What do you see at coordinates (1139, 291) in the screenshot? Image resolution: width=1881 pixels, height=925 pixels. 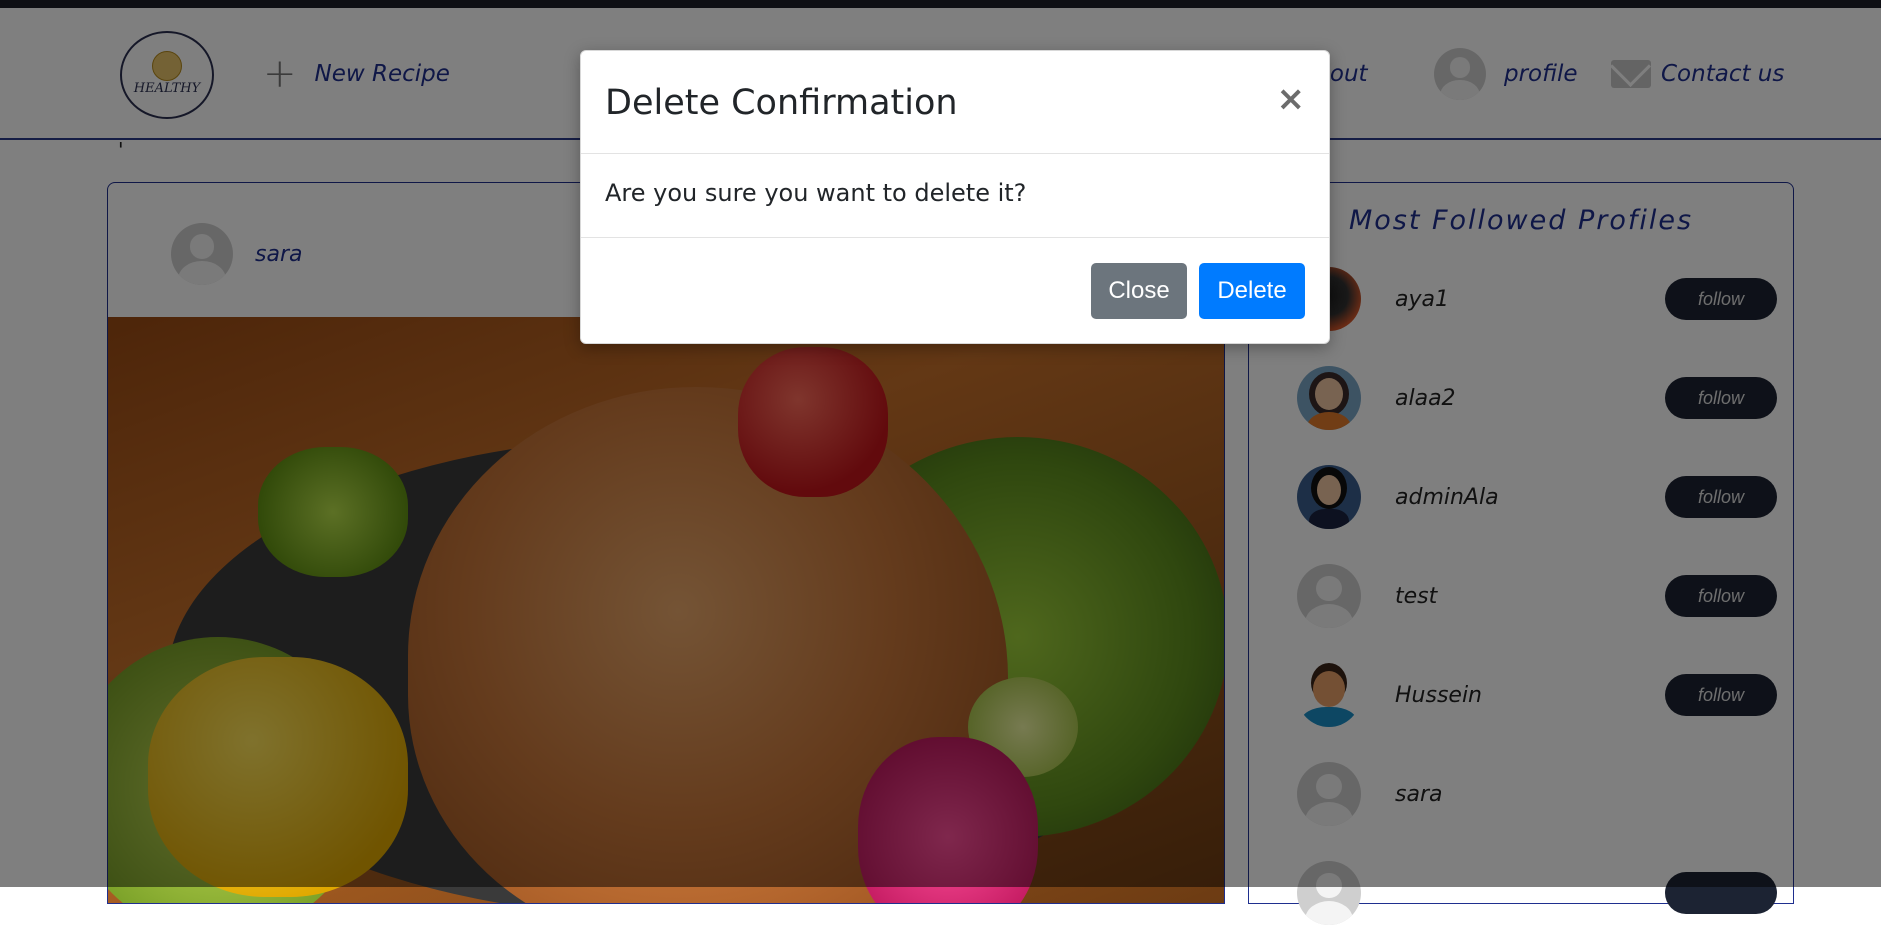 I see `close-button: Close` at bounding box center [1139, 291].